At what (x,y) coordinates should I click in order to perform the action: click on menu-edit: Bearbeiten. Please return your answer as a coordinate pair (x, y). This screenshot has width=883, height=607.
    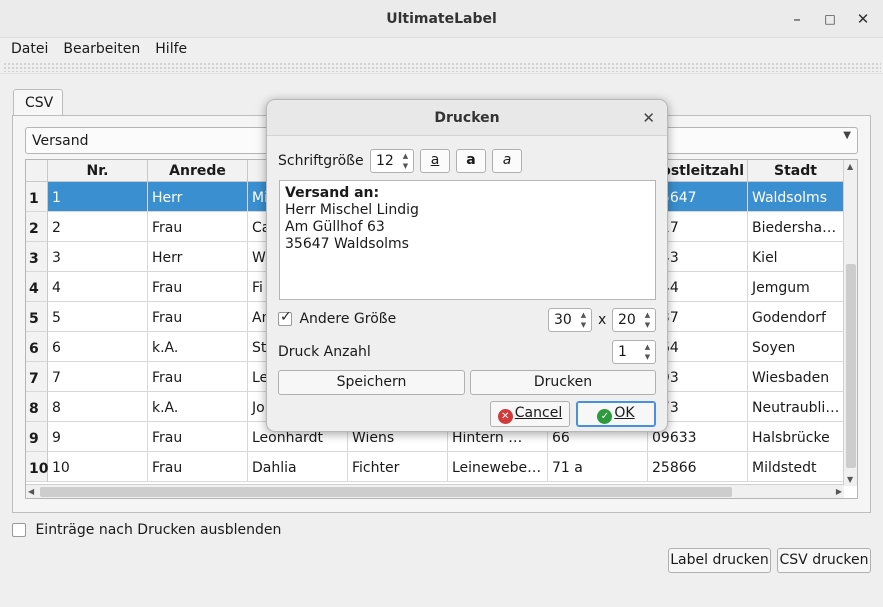
    Looking at the image, I should click on (101, 49).